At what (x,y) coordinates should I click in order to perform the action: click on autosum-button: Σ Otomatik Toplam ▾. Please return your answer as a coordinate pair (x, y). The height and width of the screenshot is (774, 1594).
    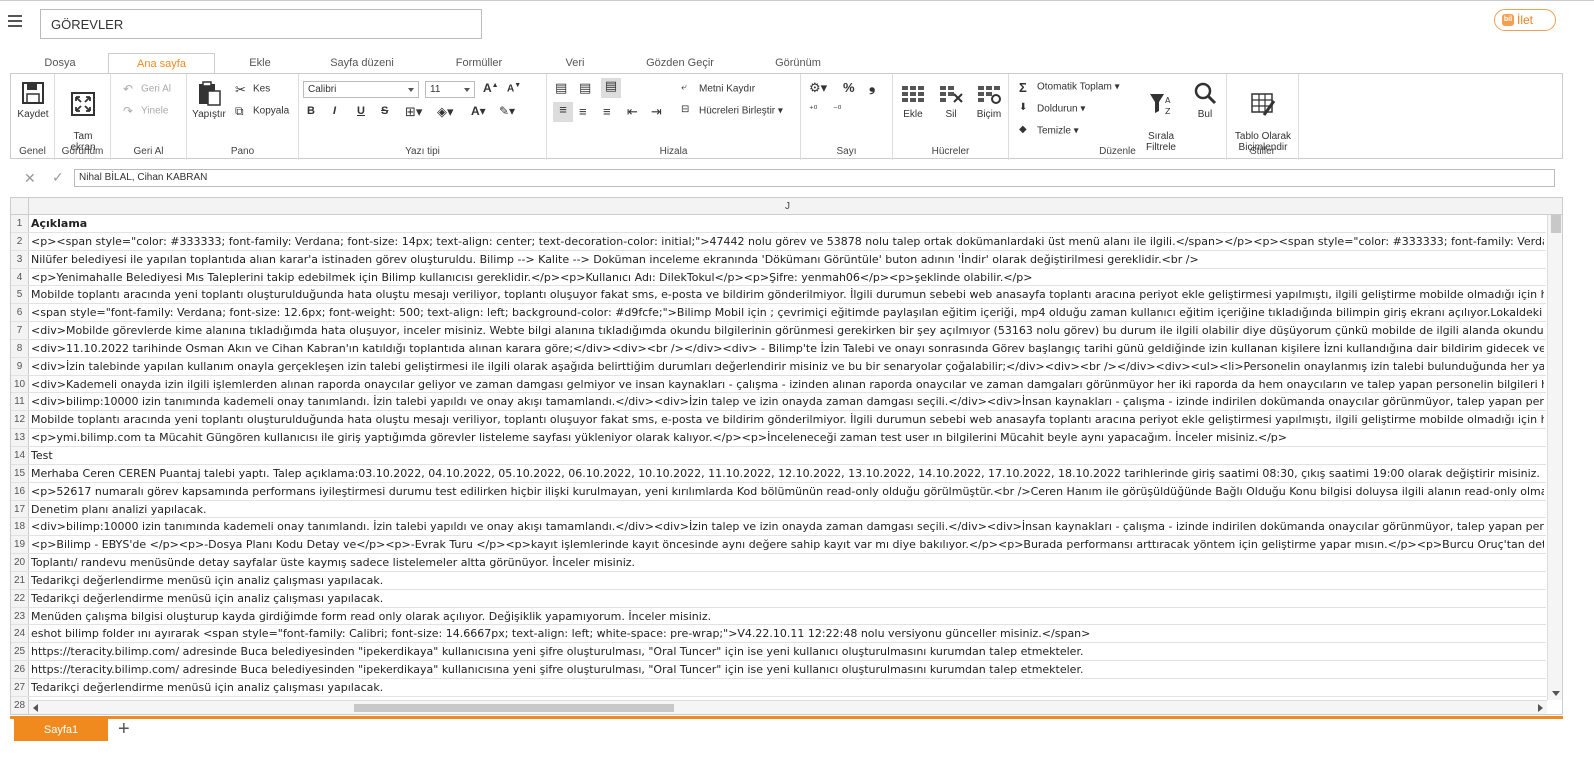
    Looking at the image, I should click on (1069, 87).